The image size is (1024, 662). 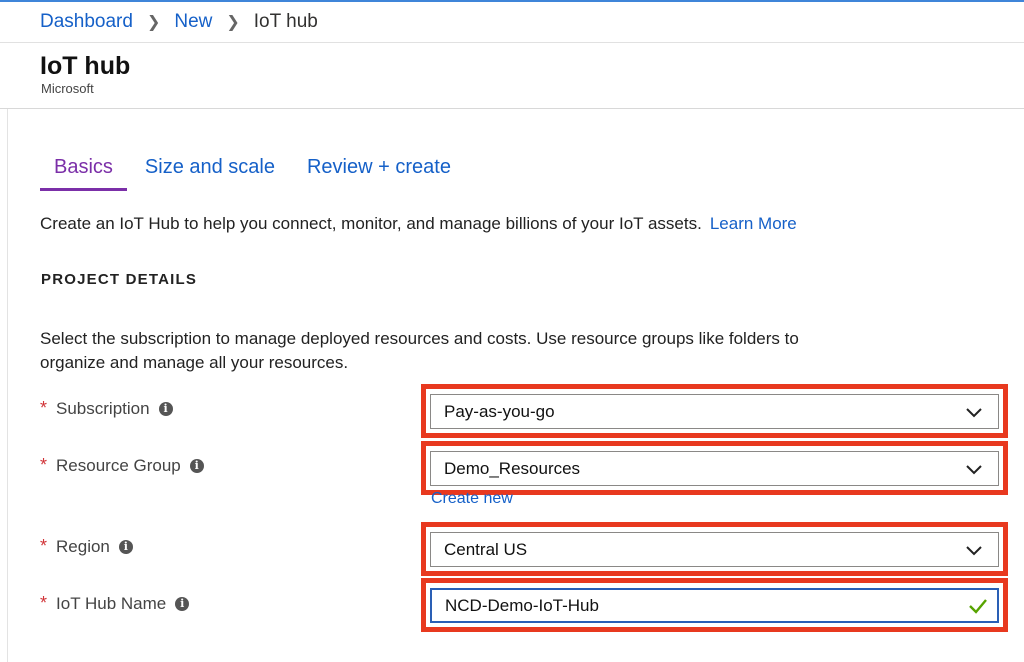 What do you see at coordinates (83, 172) in the screenshot?
I see `tab-basics: Basics` at bounding box center [83, 172].